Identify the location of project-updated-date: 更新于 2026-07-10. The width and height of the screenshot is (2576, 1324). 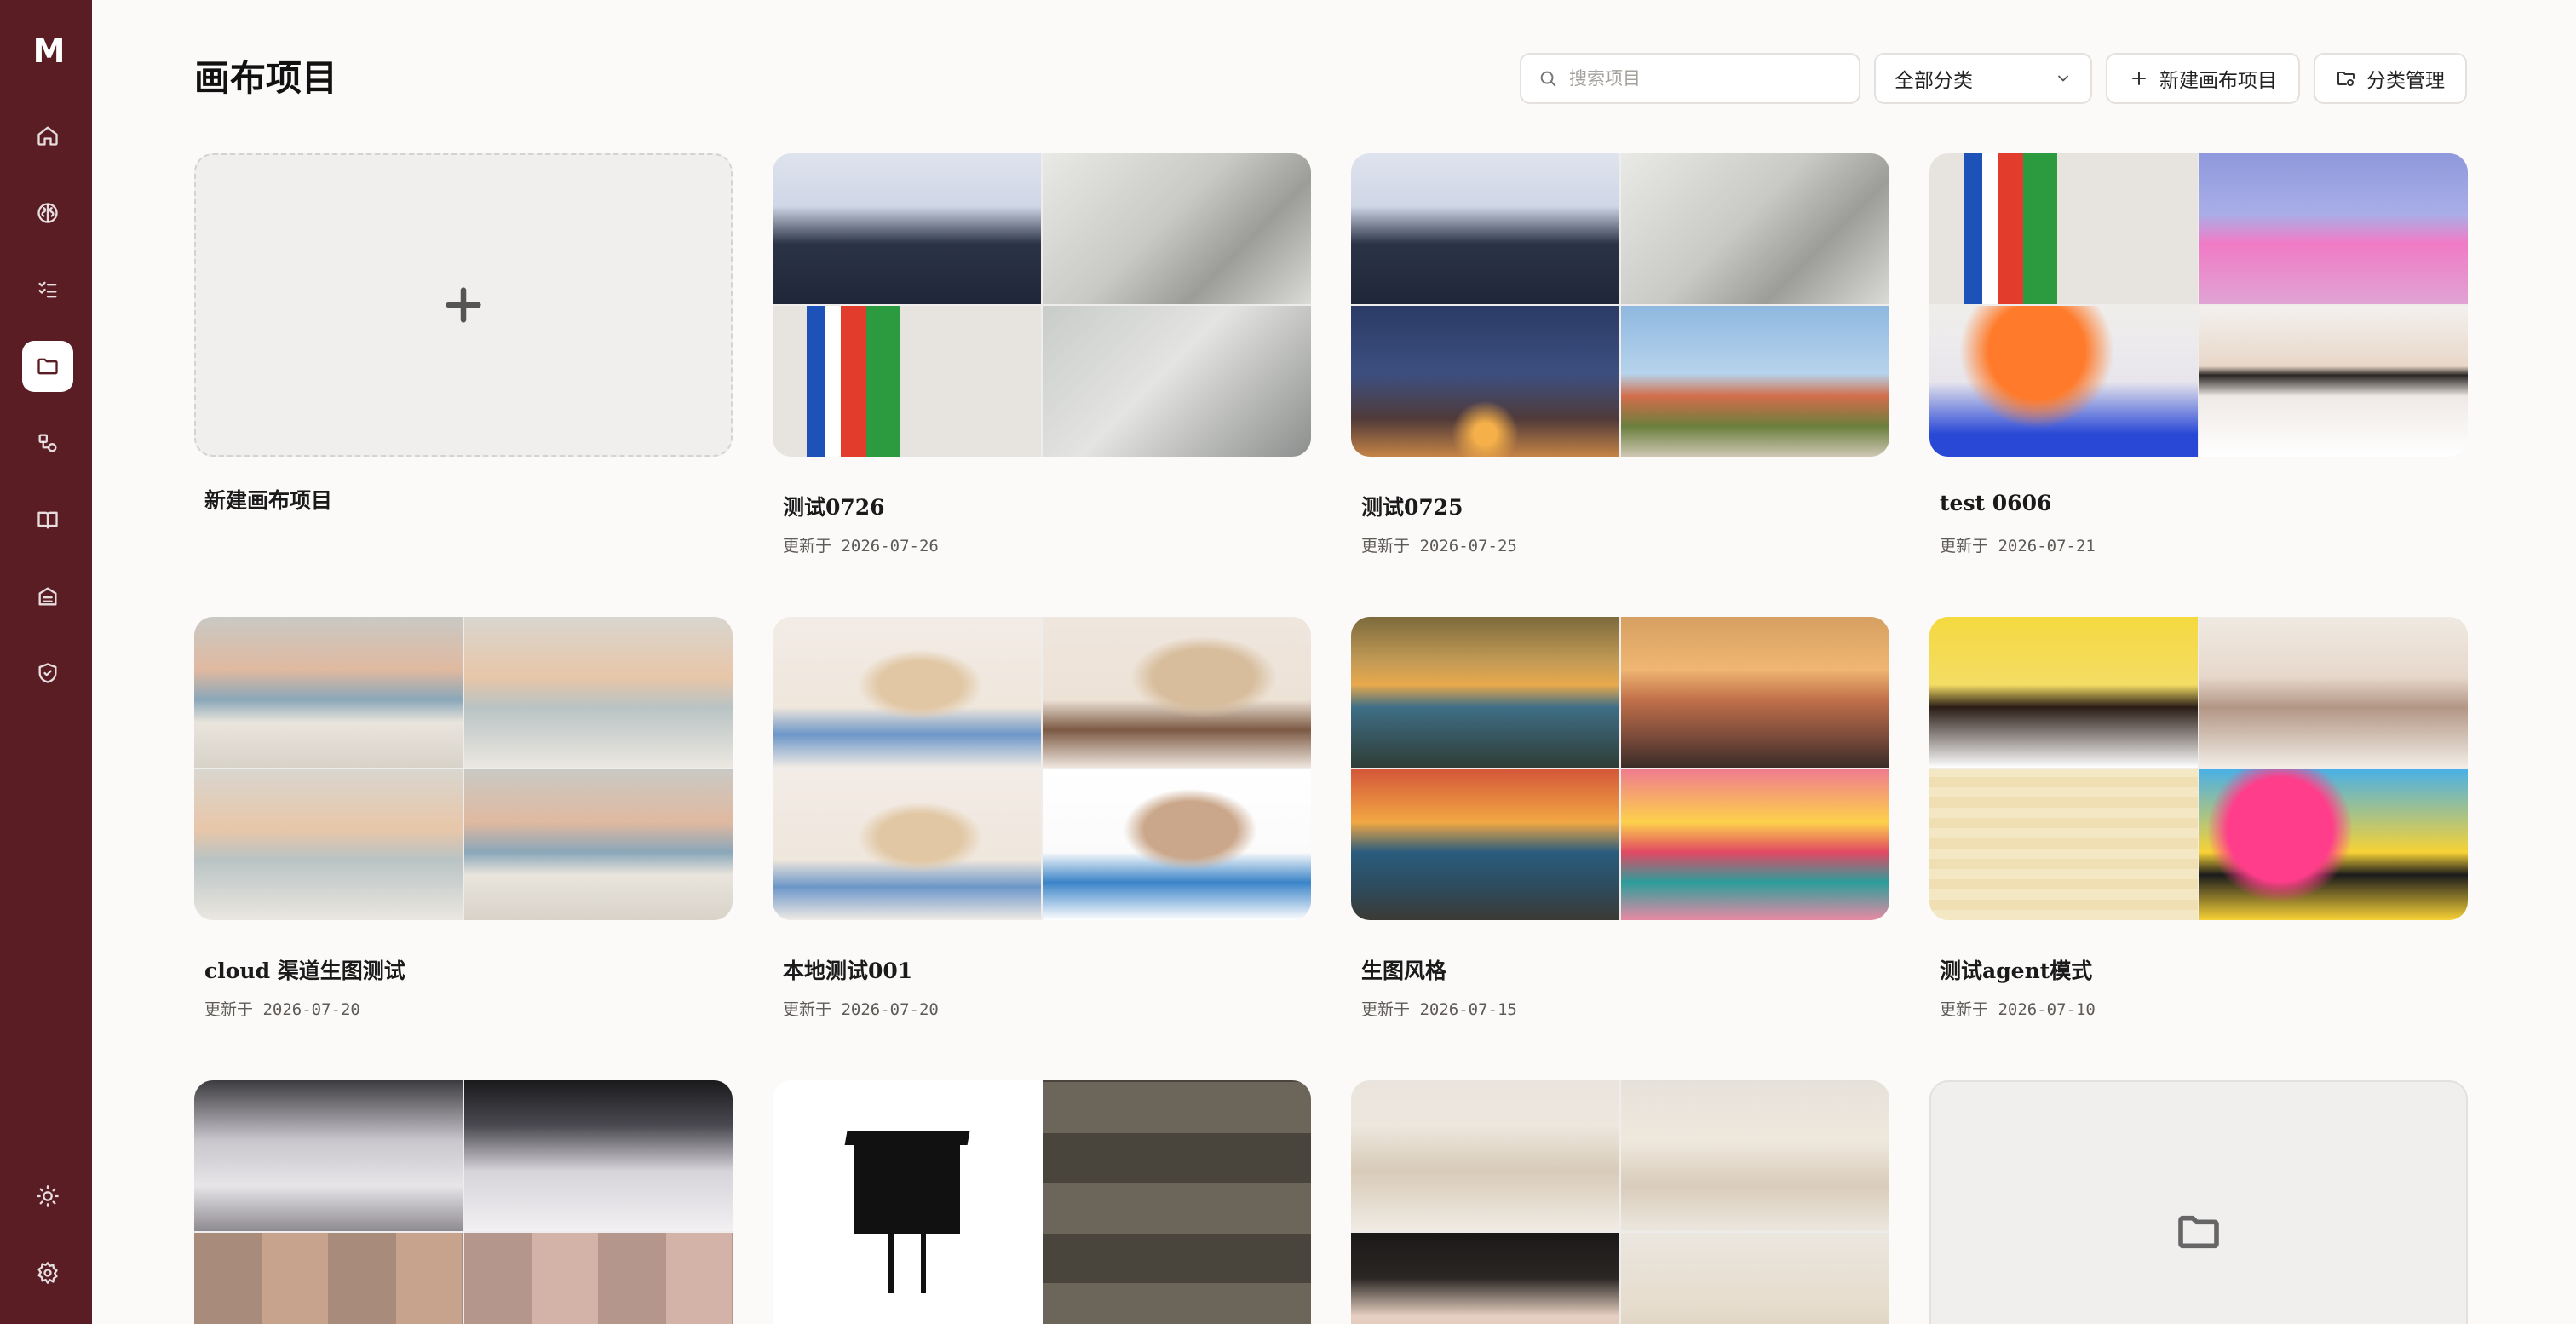
(2018, 1010).